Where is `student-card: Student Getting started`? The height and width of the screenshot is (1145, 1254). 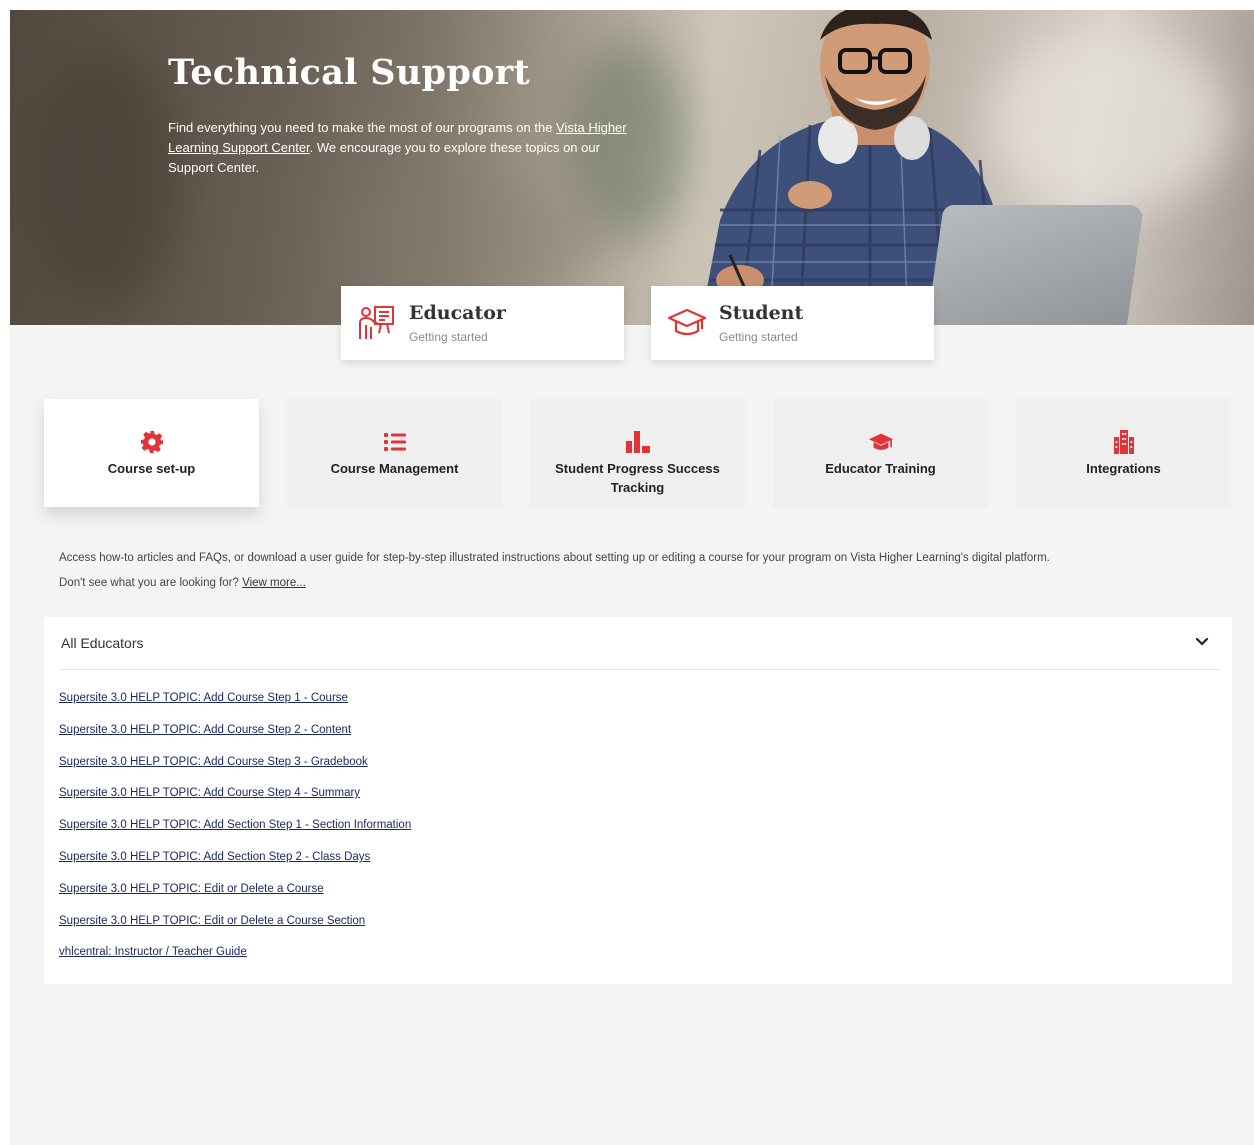 student-card: Student Getting started is located at coordinates (792, 323).